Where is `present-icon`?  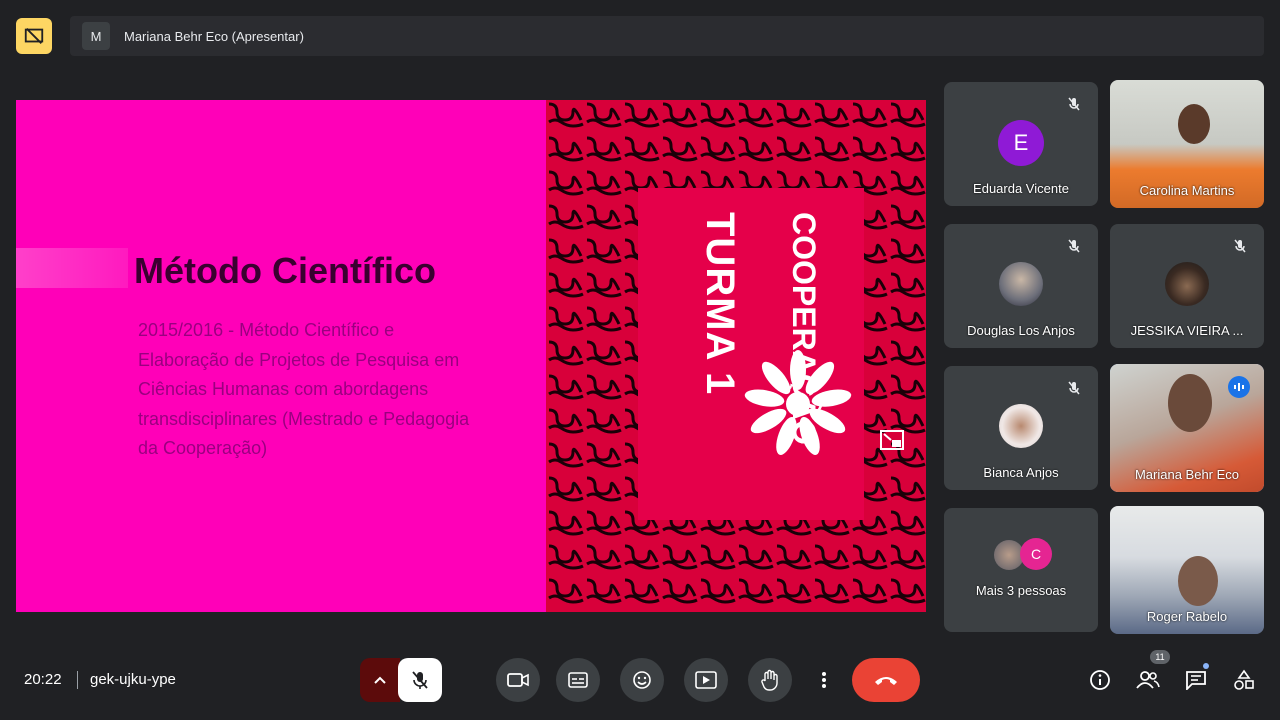 present-icon is located at coordinates (706, 680).